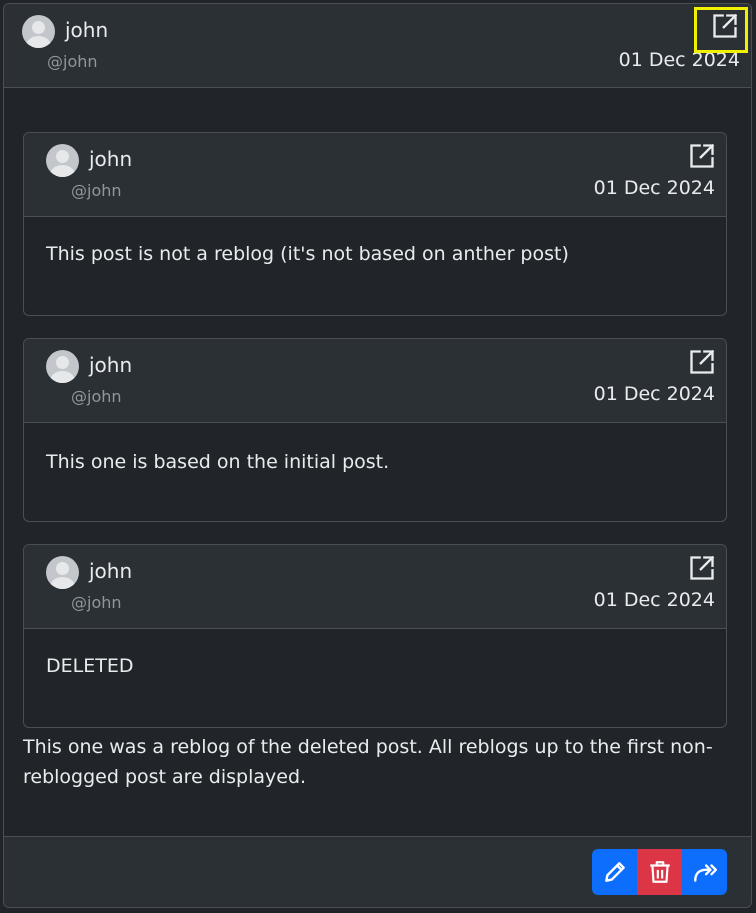 The width and height of the screenshot is (756, 913). Describe the element at coordinates (377, 46) in the screenshot. I see `post-header: john @john 01 Dec 2024` at that location.